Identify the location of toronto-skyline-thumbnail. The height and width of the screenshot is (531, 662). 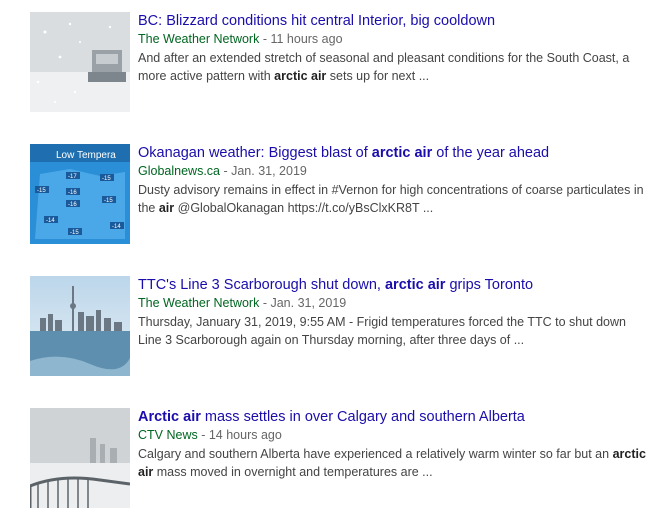
(80, 326).